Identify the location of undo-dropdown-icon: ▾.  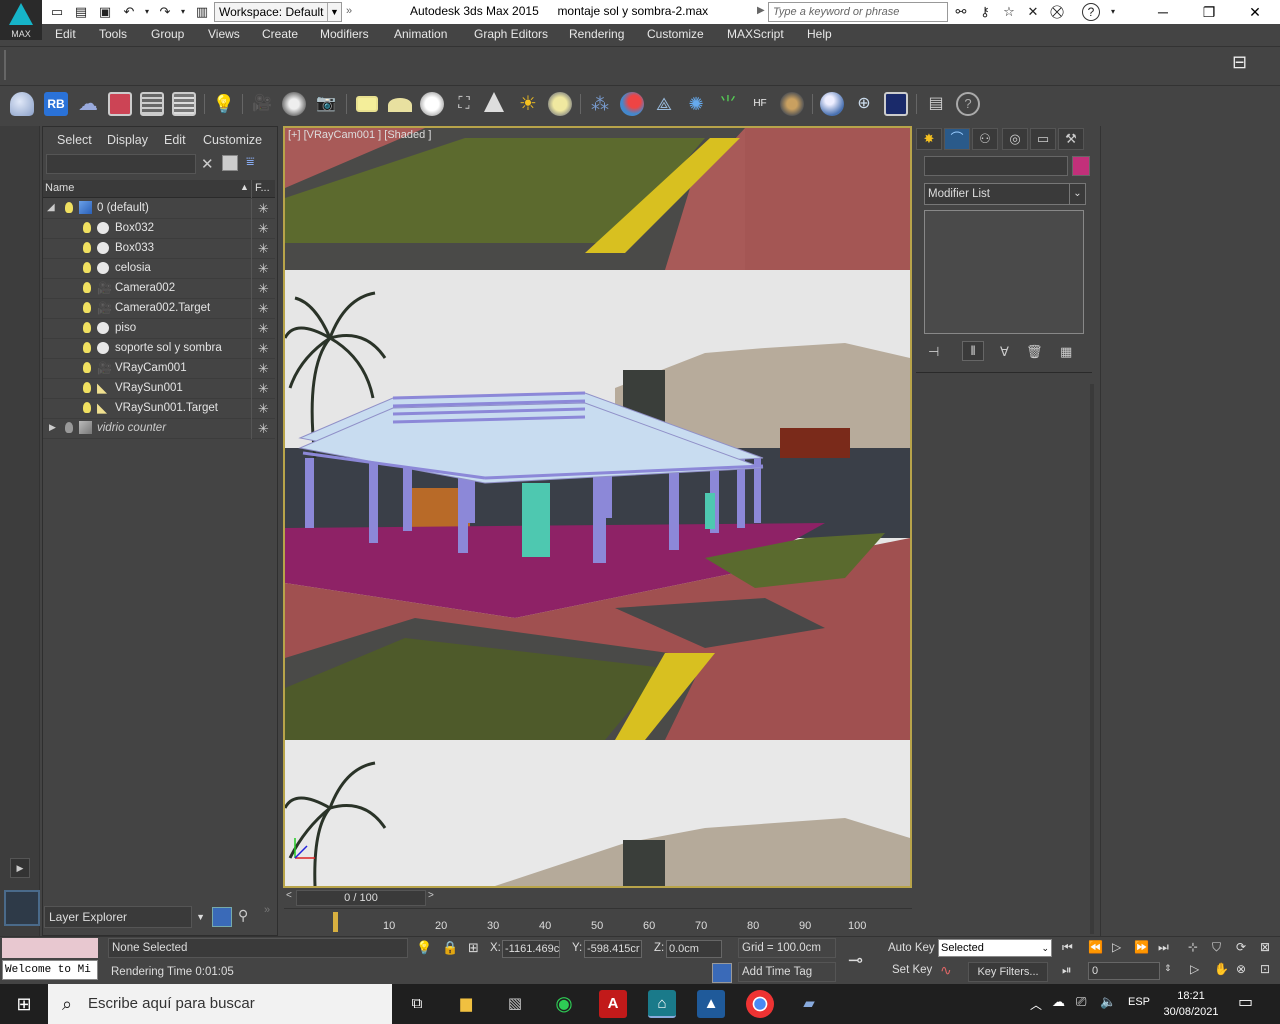
(147, 12).